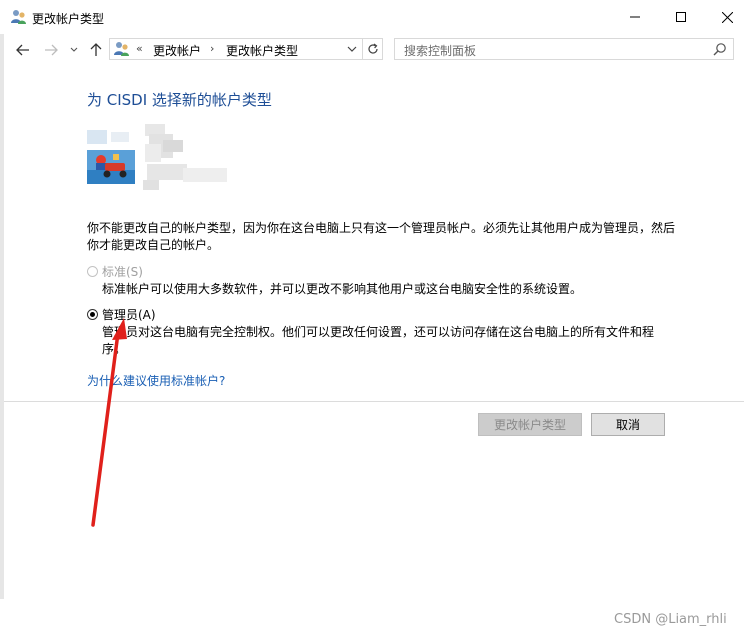 This screenshot has height=635, width=744. What do you see at coordinates (139, 48) in the screenshot?
I see `breadcrumb-overflow-icon: «` at bounding box center [139, 48].